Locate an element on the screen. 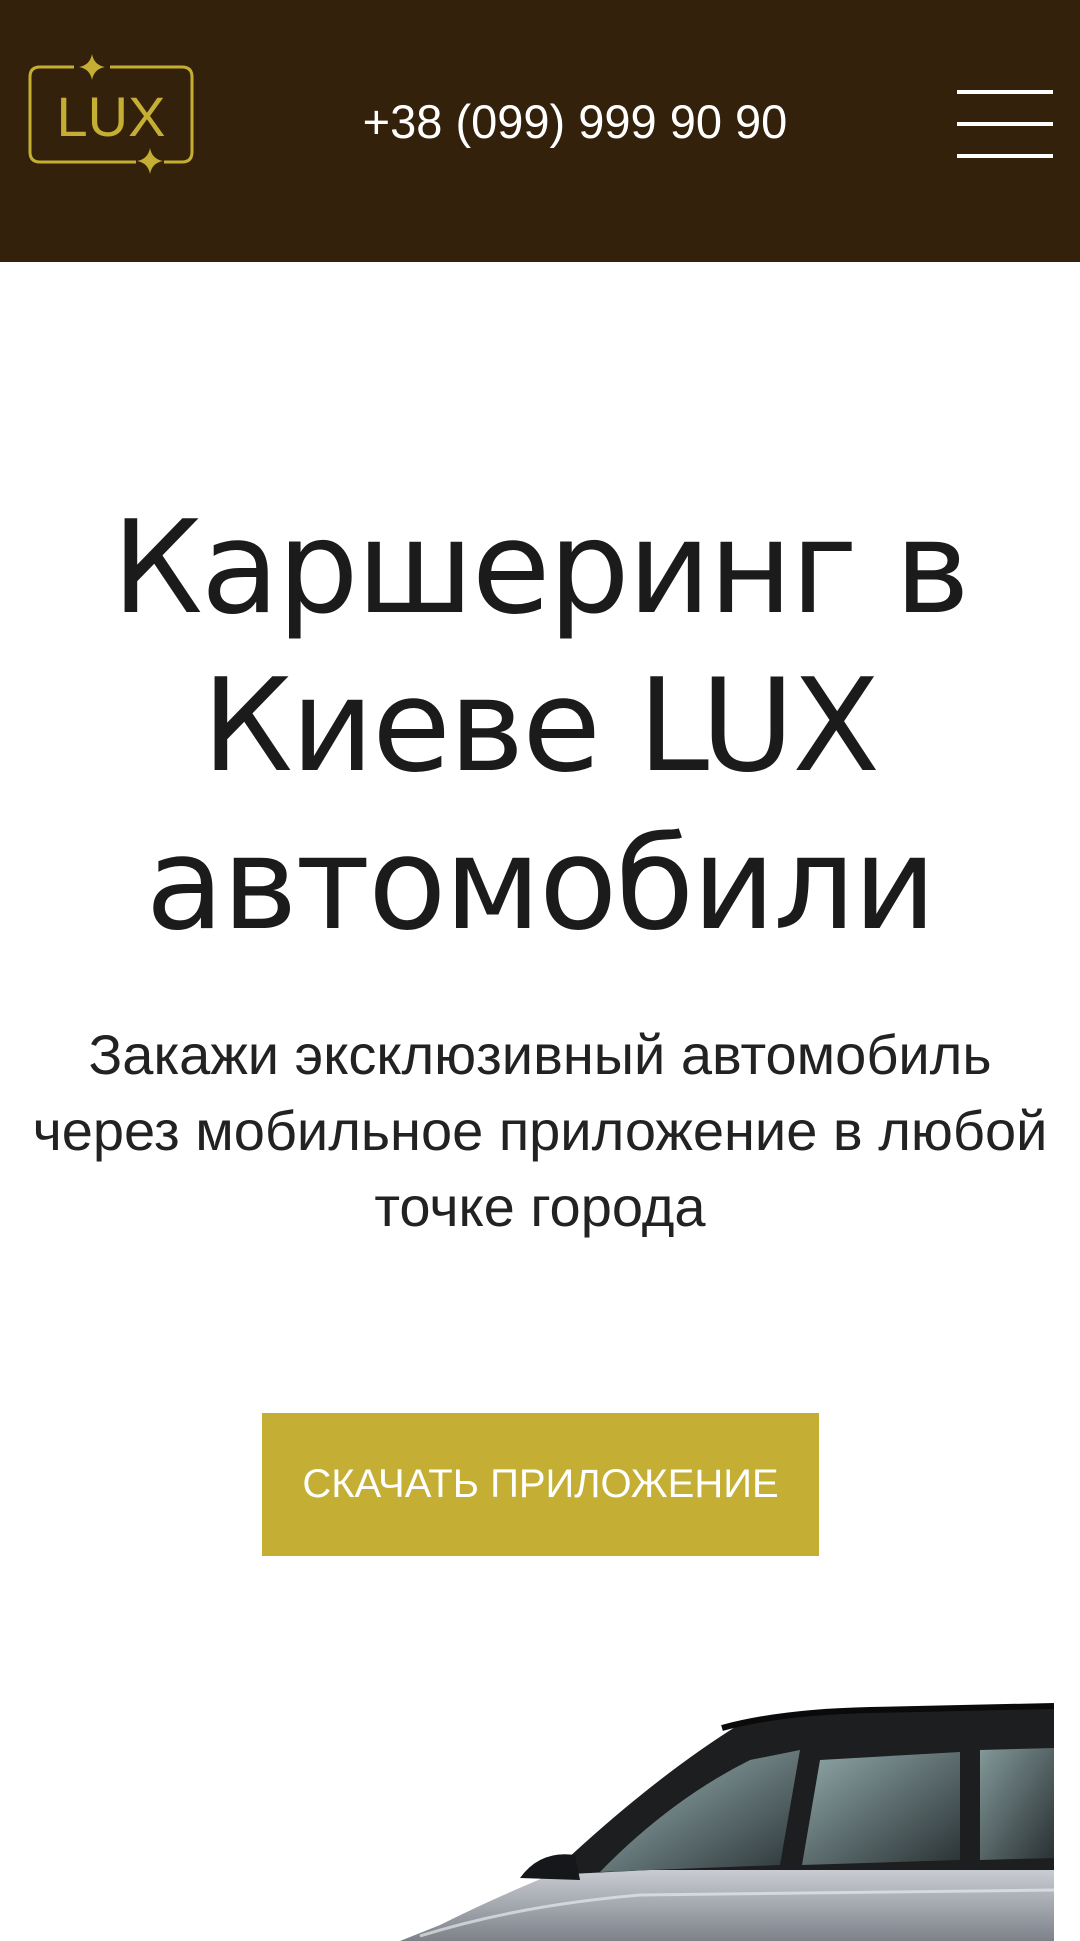  lux-logo: LUX is located at coordinates (111, 118).